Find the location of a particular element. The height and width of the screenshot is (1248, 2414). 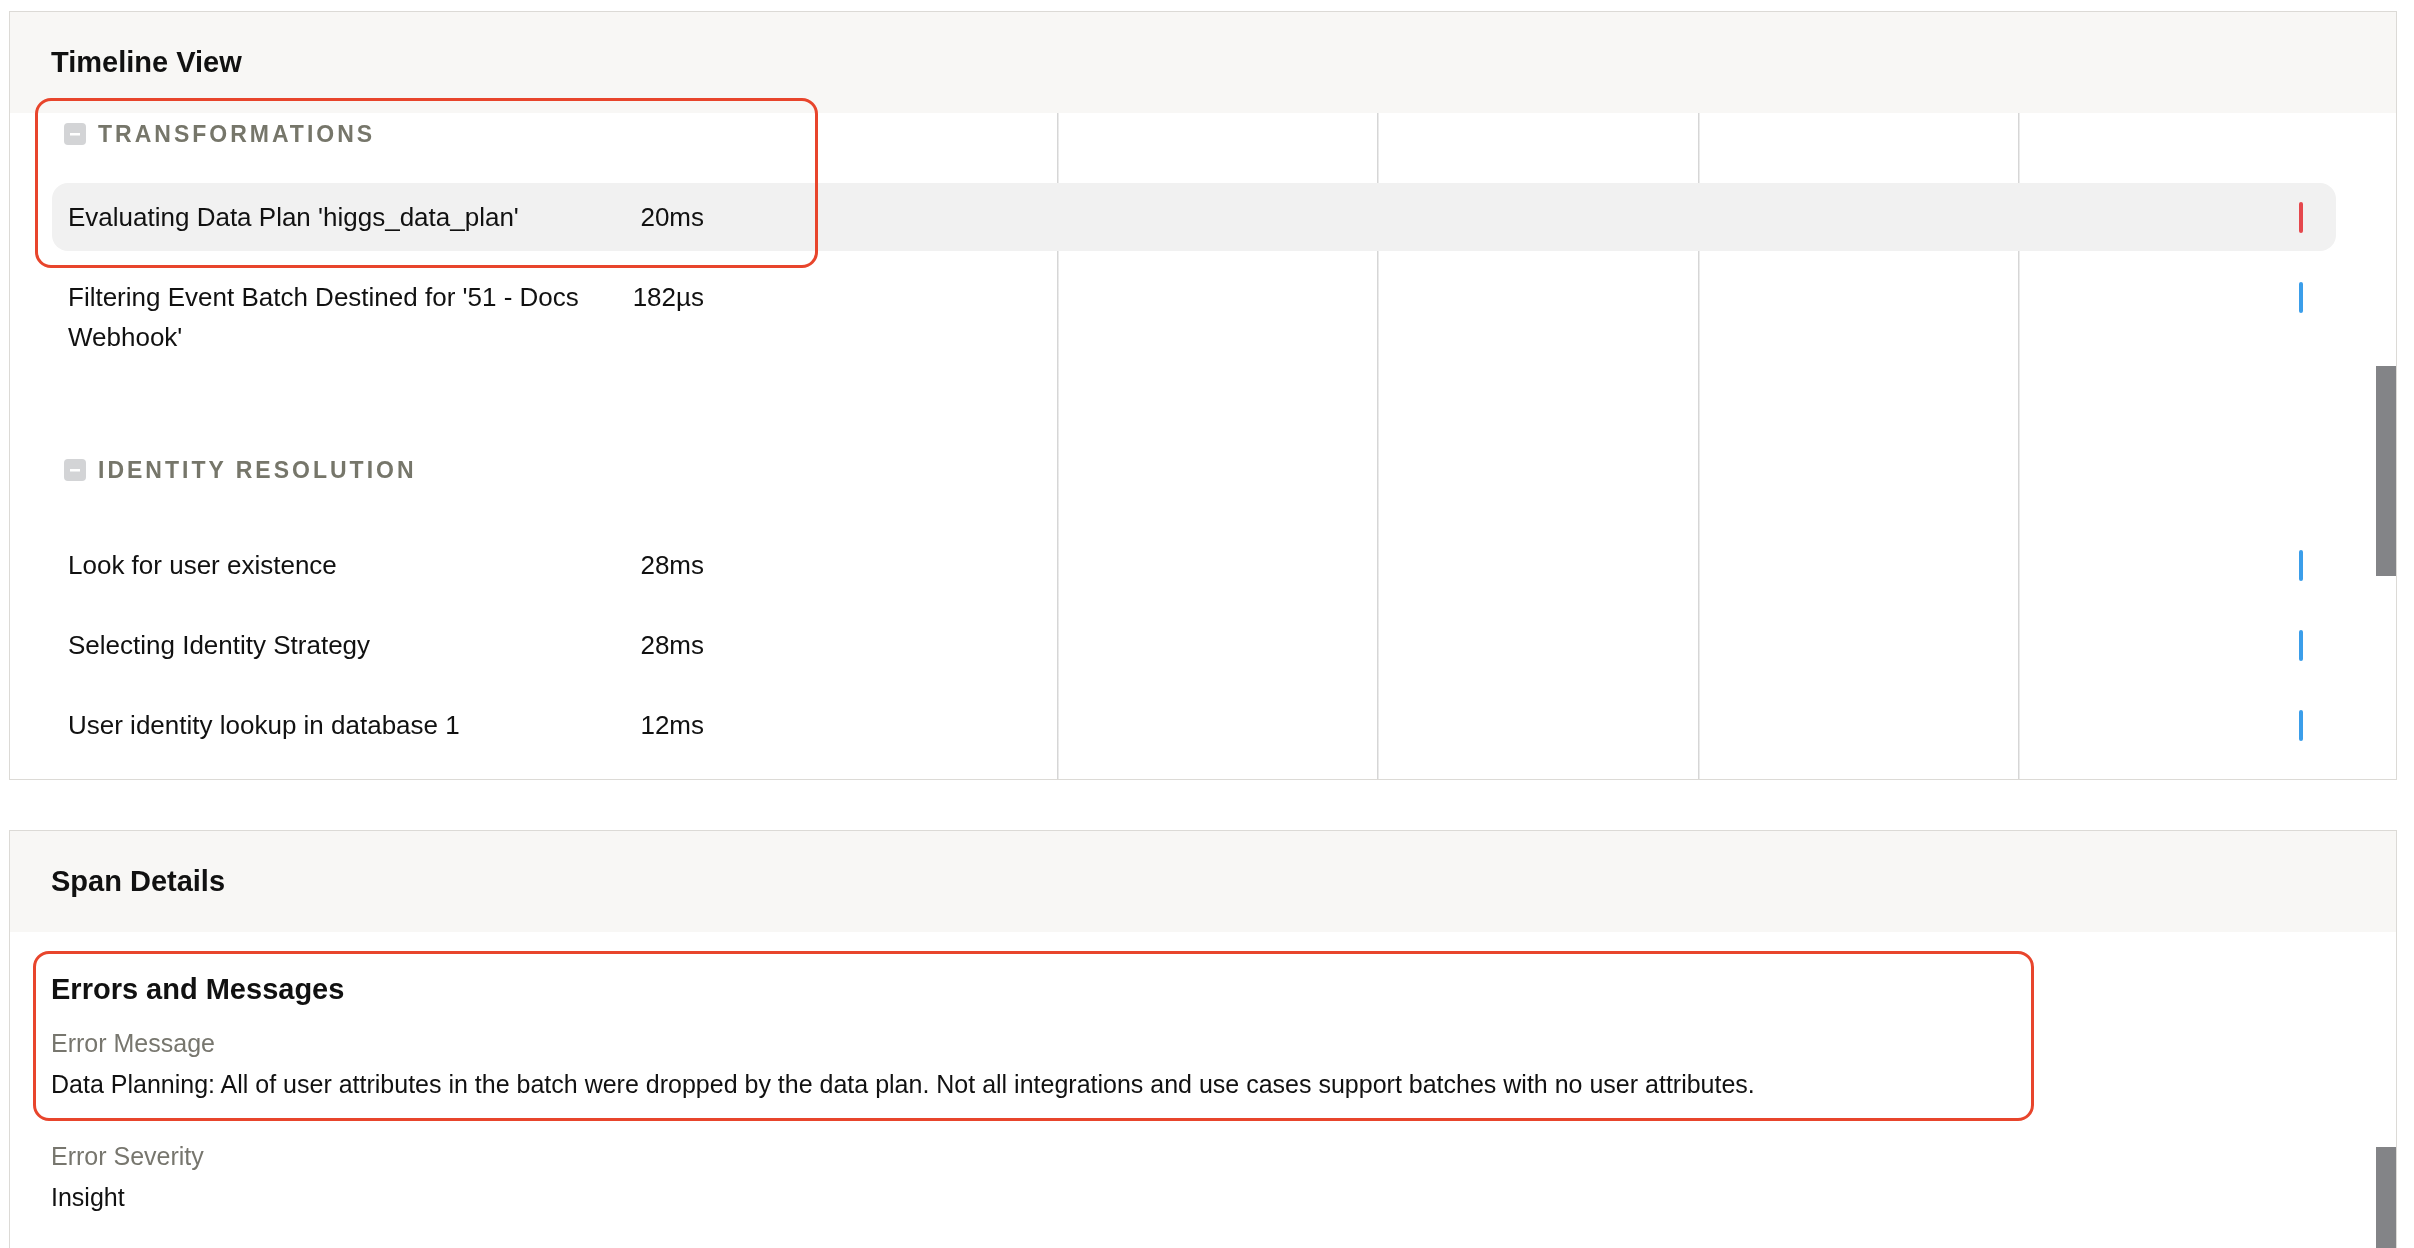

field-value: Data Planning: All of user attributes in the batch were dropped by the data plan. Not all integrations and use cases support batches with no user attributes. is located at coordinates (903, 1084).